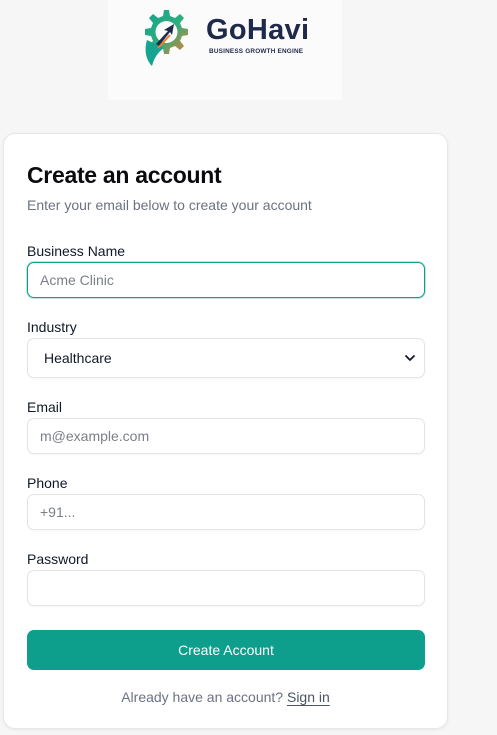 The width and height of the screenshot is (497, 735). What do you see at coordinates (47, 483) in the screenshot?
I see `phone-label: Phone` at bounding box center [47, 483].